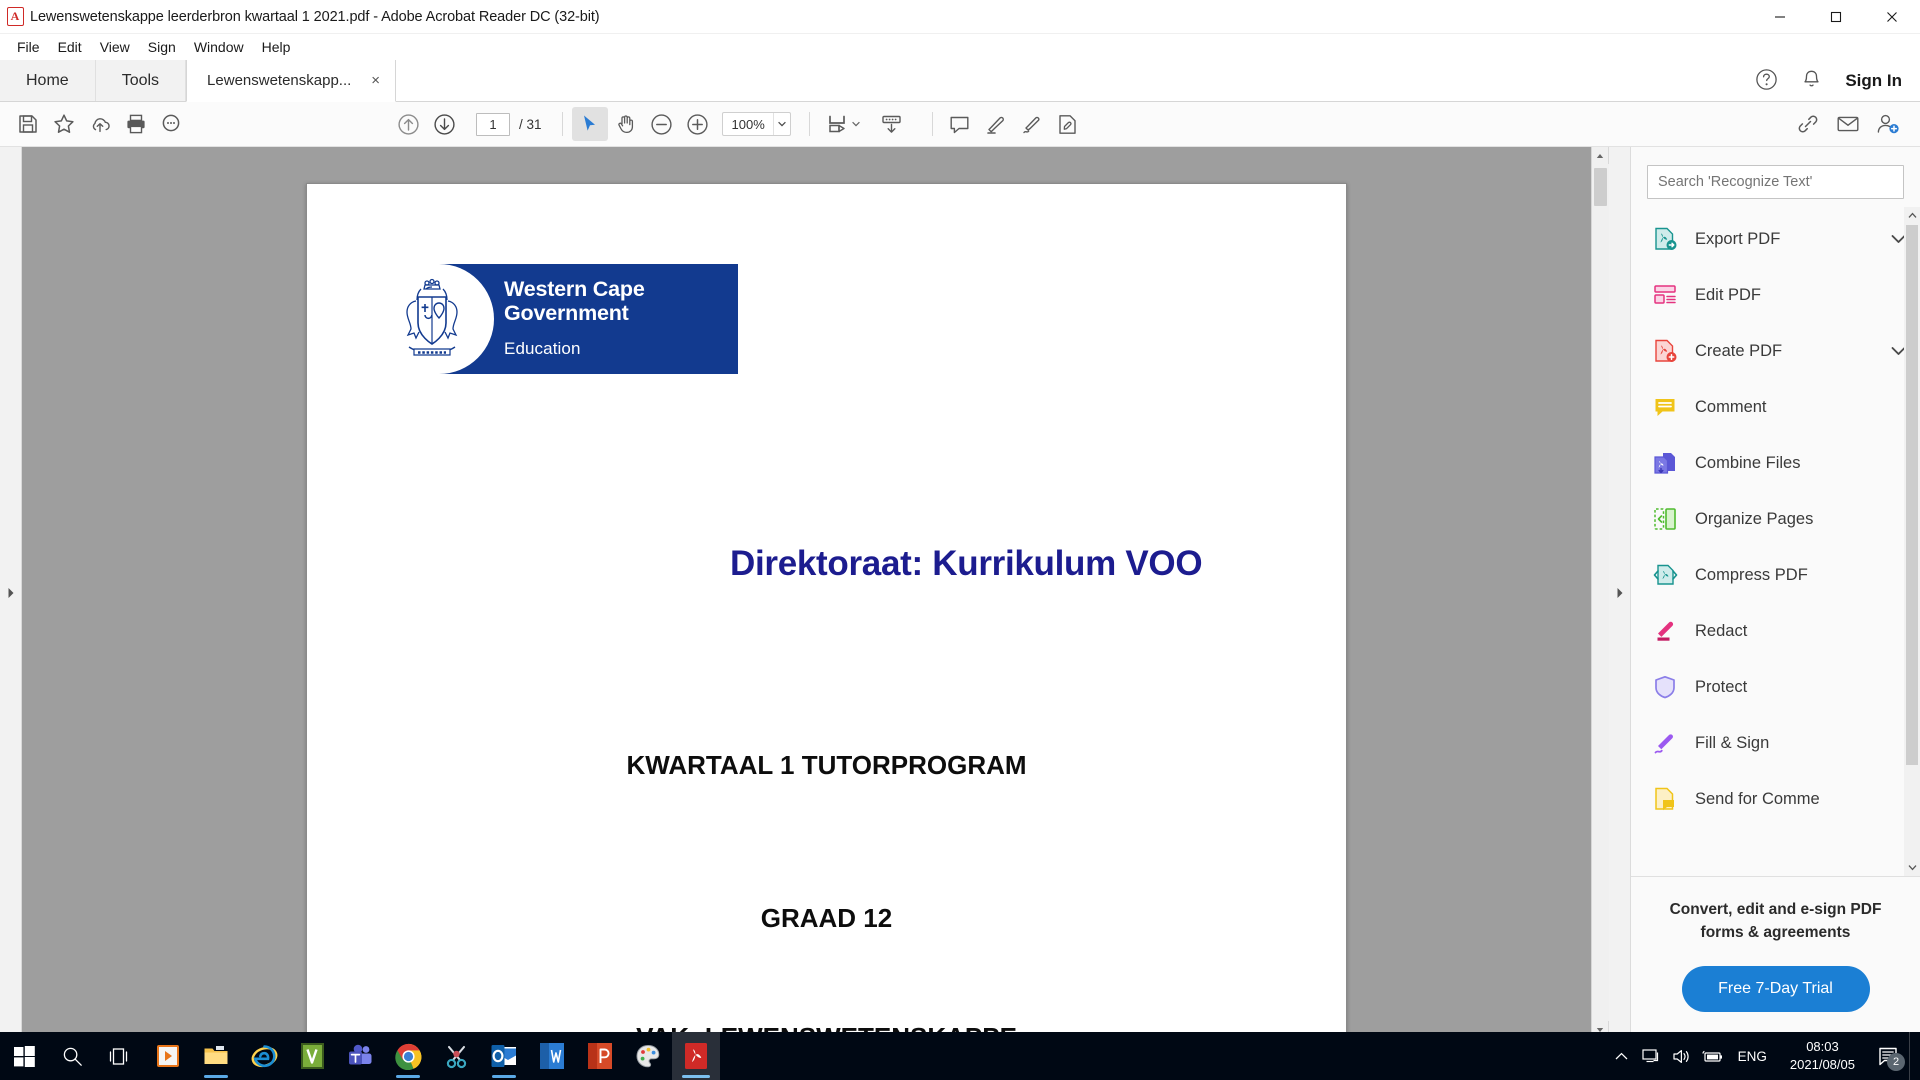  What do you see at coordinates (960, 124) in the screenshot?
I see `comment-balloon-icon` at bounding box center [960, 124].